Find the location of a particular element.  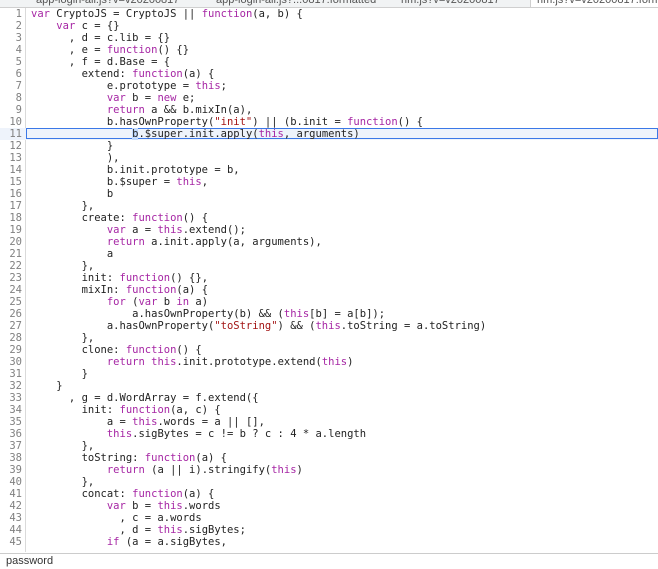

code-line: 17 }, is located at coordinates (329, 206).